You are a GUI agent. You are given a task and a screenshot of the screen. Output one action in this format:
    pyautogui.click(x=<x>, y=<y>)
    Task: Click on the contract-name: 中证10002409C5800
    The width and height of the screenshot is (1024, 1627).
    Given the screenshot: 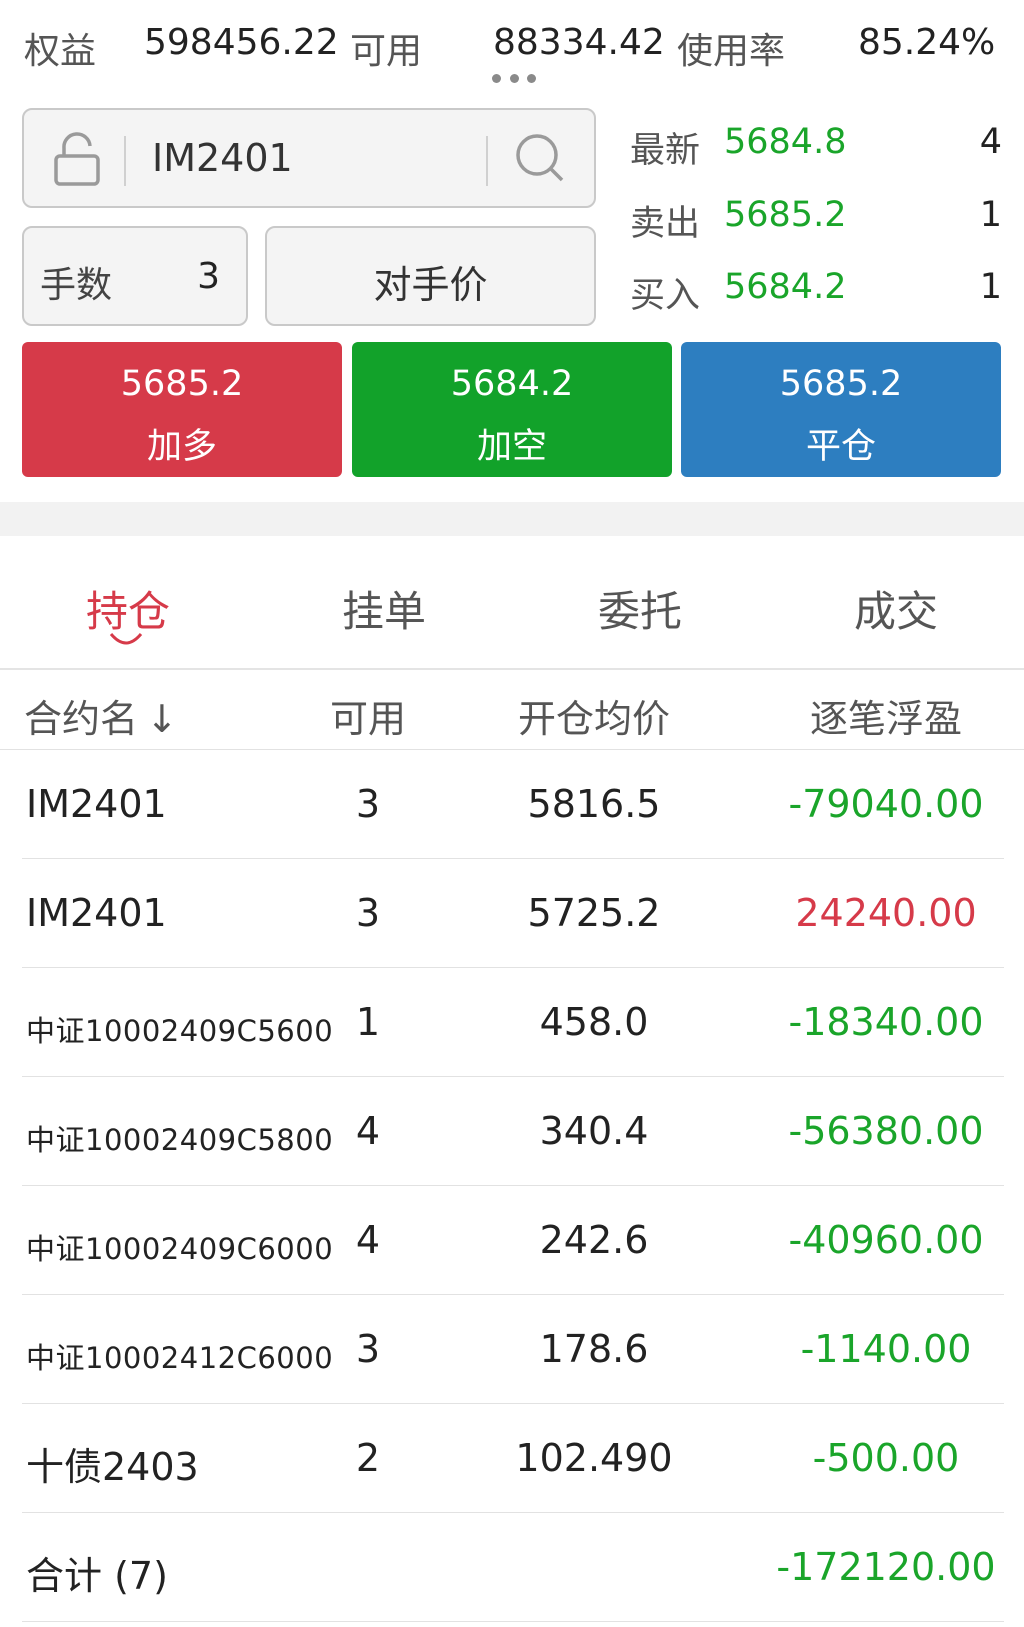 What is the action you would take?
    pyautogui.click(x=180, y=1140)
    